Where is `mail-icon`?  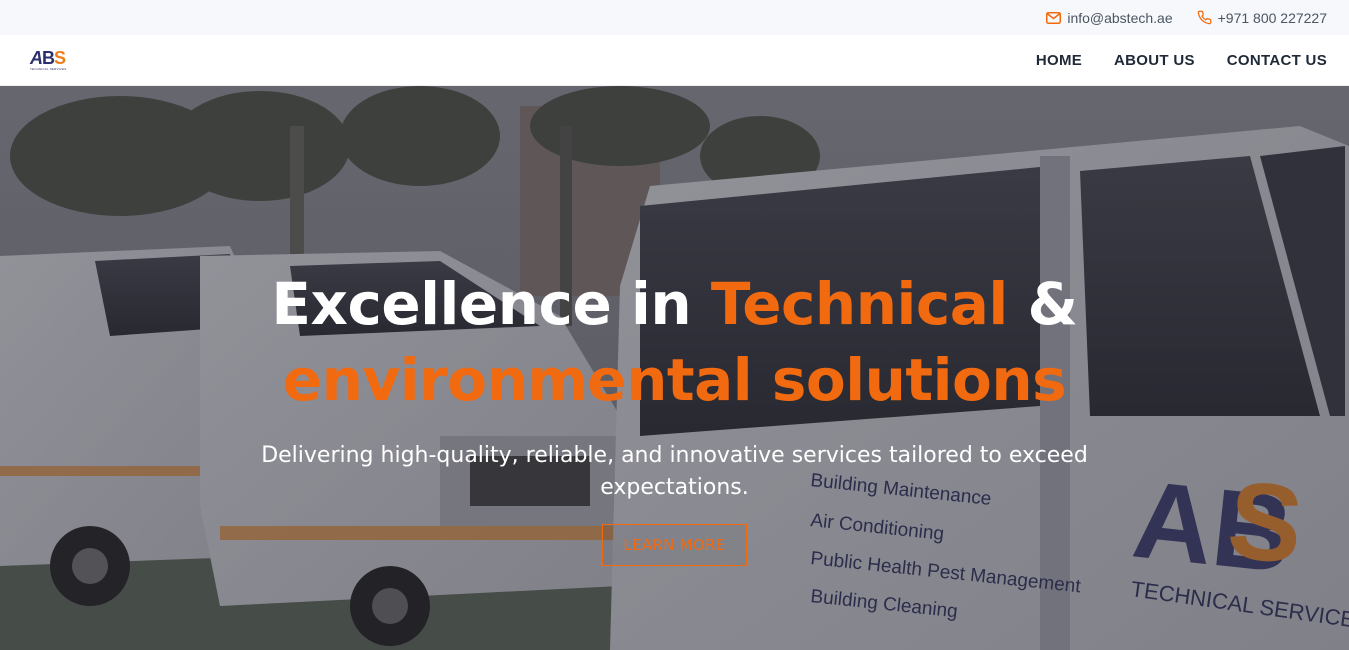 mail-icon is located at coordinates (1054, 17).